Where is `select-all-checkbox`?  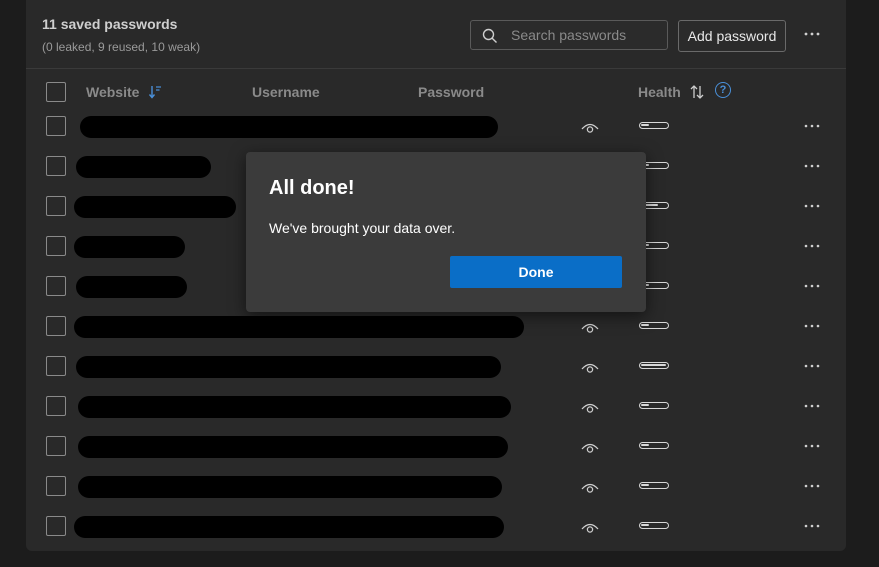
select-all-checkbox is located at coordinates (56, 92).